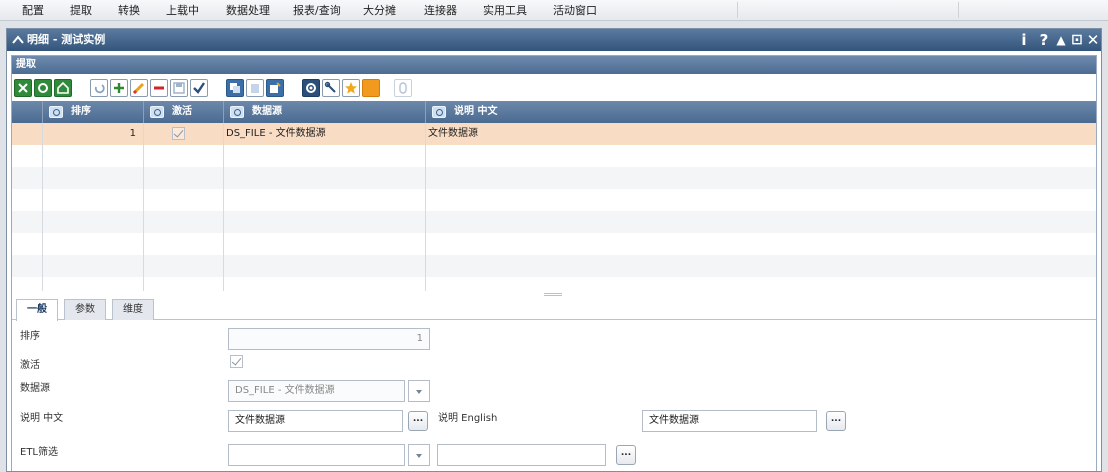  What do you see at coordinates (554, 88) in the screenshot?
I see `toolbar` at bounding box center [554, 88].